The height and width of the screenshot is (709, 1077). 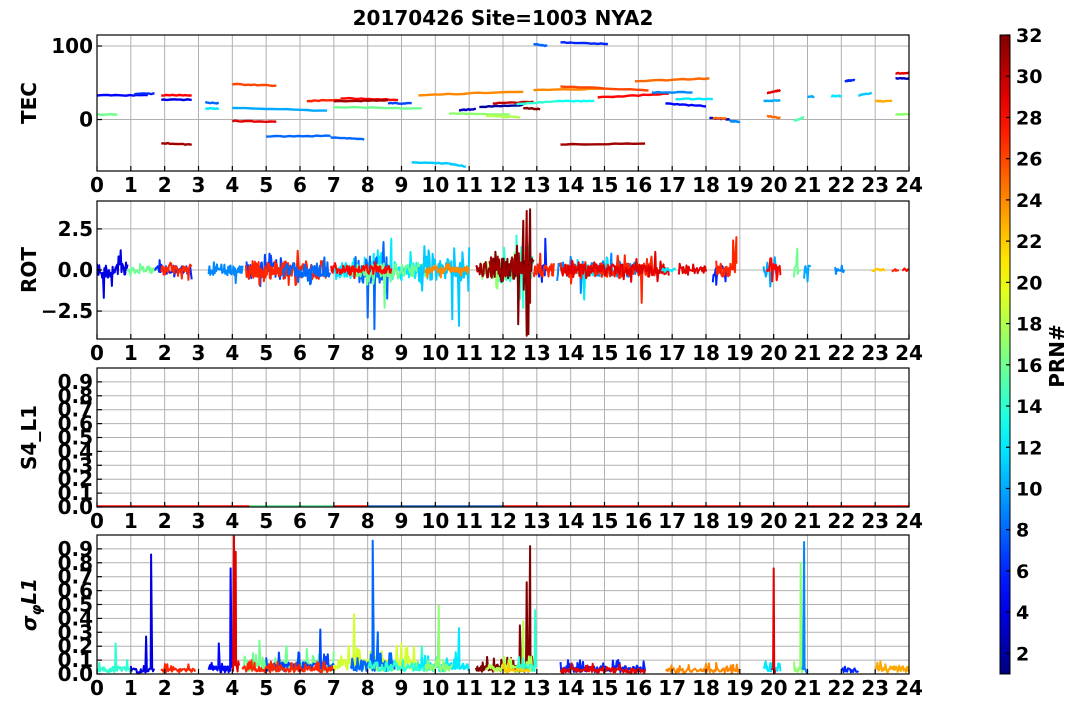 What do you see at coordinates (31, 604) in the screenshot?
I see `y-axis-label: σφL1` at bounding box center [31, 604].